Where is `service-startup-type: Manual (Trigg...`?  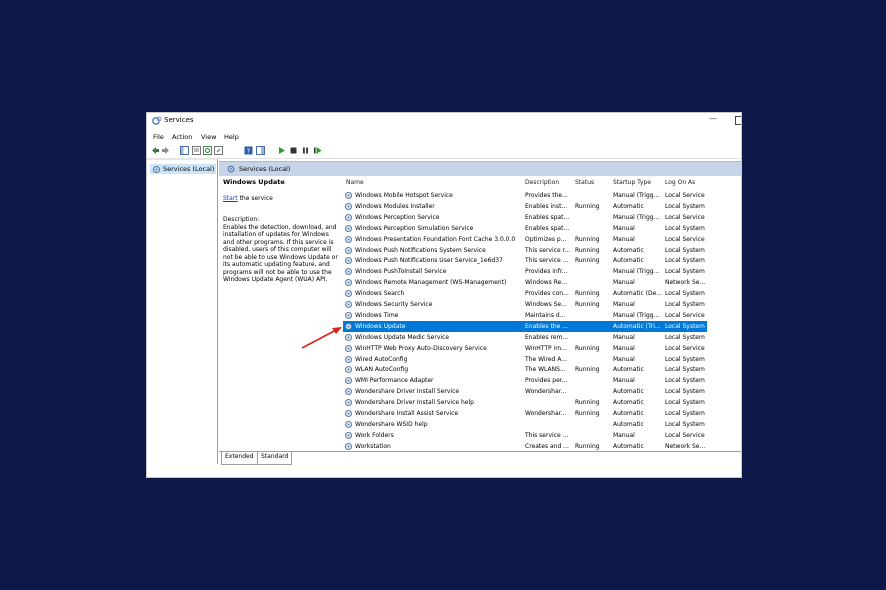 service-startup-type: Manual (Trigg... is located at coordinates (636, 217).